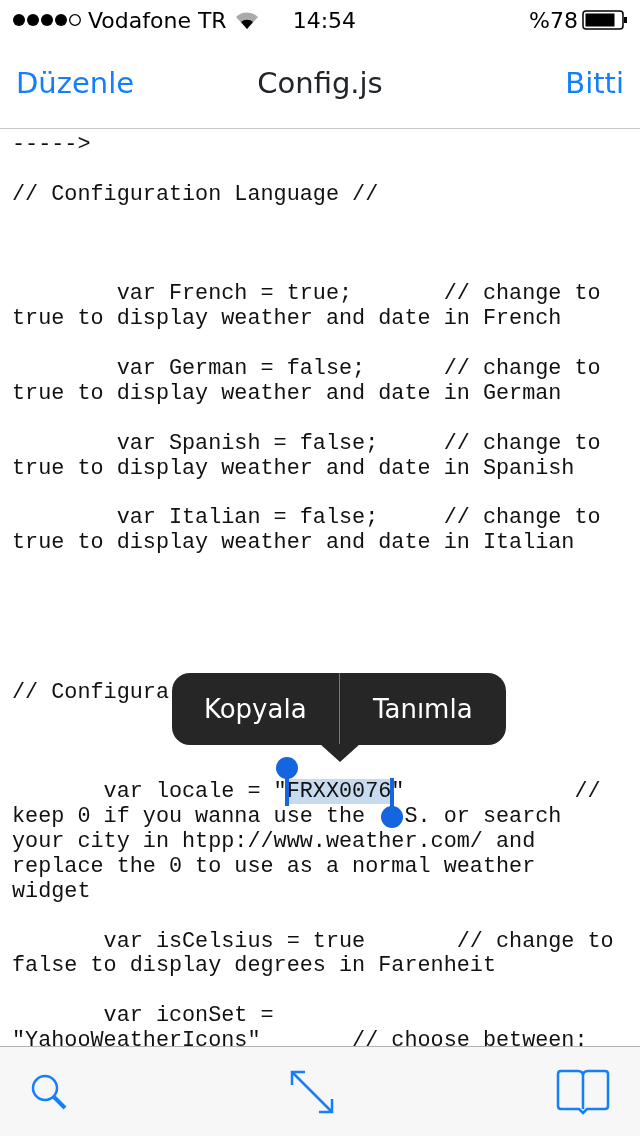 The width and height of the screenshot is (640, 1136). I want to click on search-button, so click(49, 1091).